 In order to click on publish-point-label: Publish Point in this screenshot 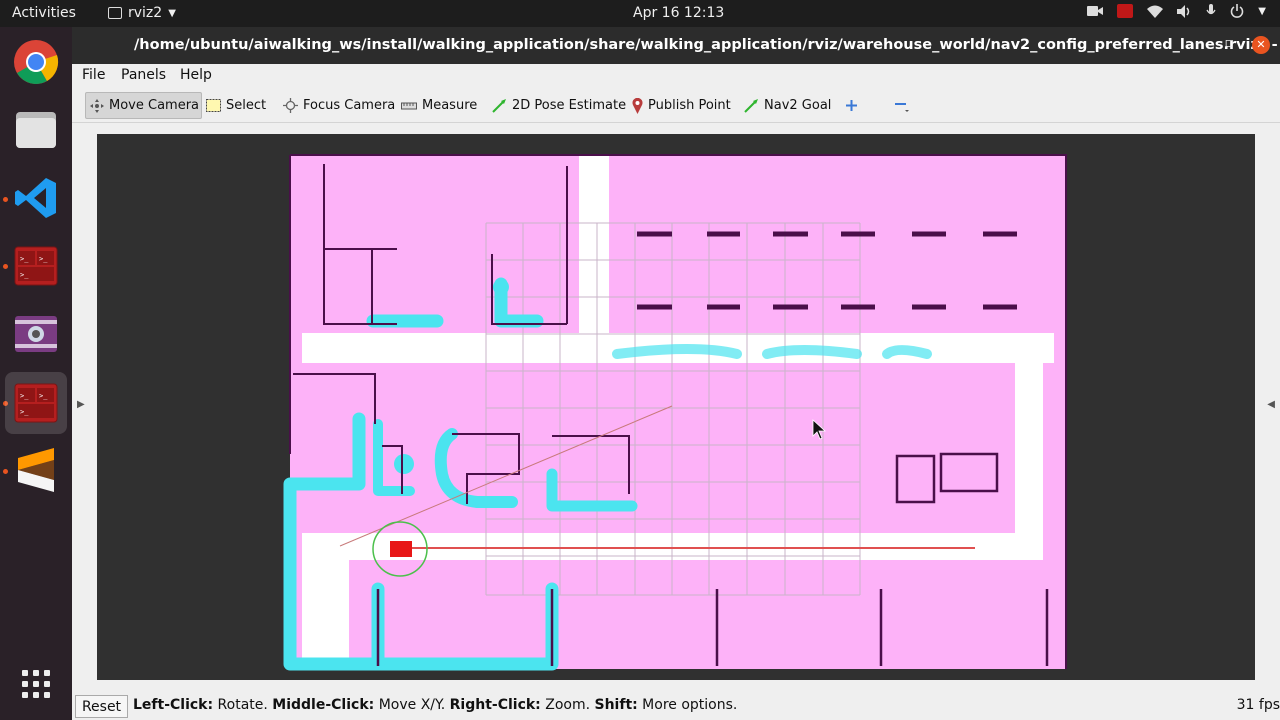, I will do `click(689, 105)`.